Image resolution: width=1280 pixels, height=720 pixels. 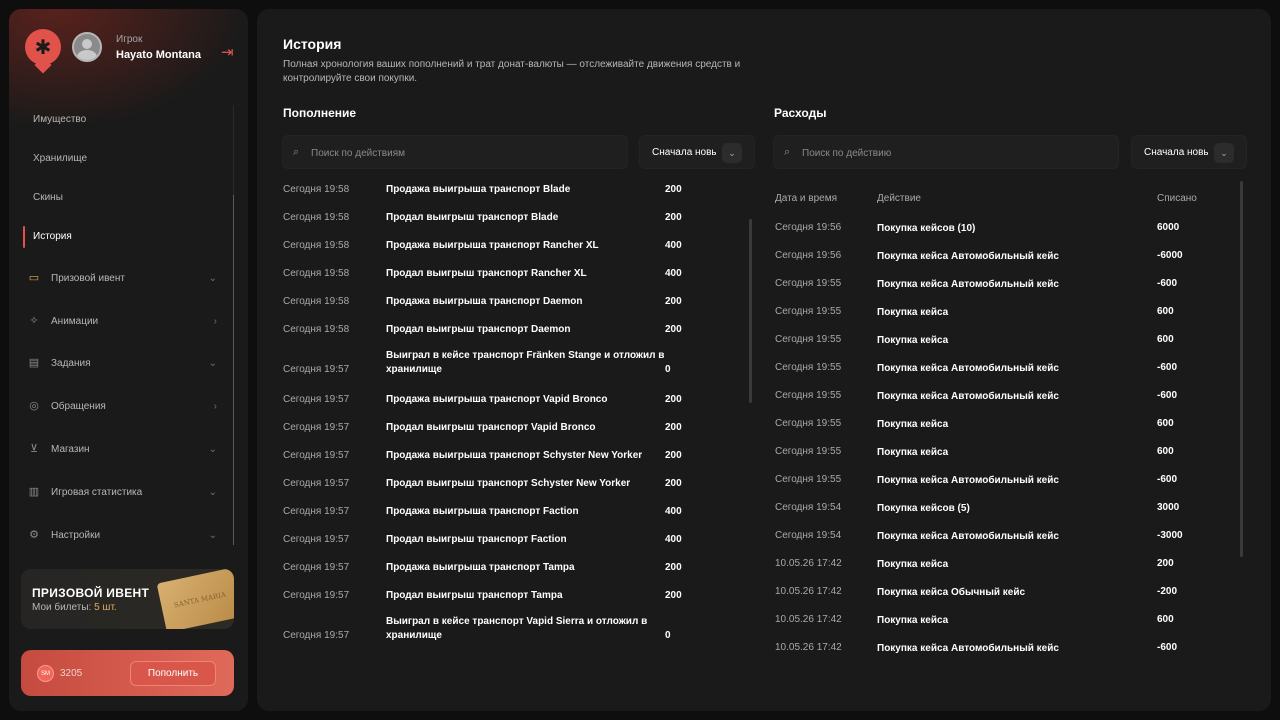 I want to click on income-search: ⌕, so click(x=455, y=152).